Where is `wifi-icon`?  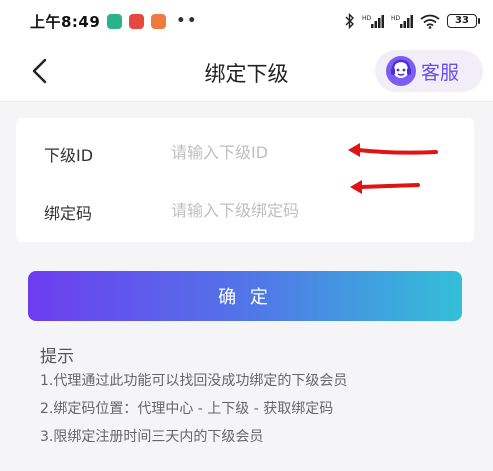 wifi-icon is located at coordinates (430, 21).